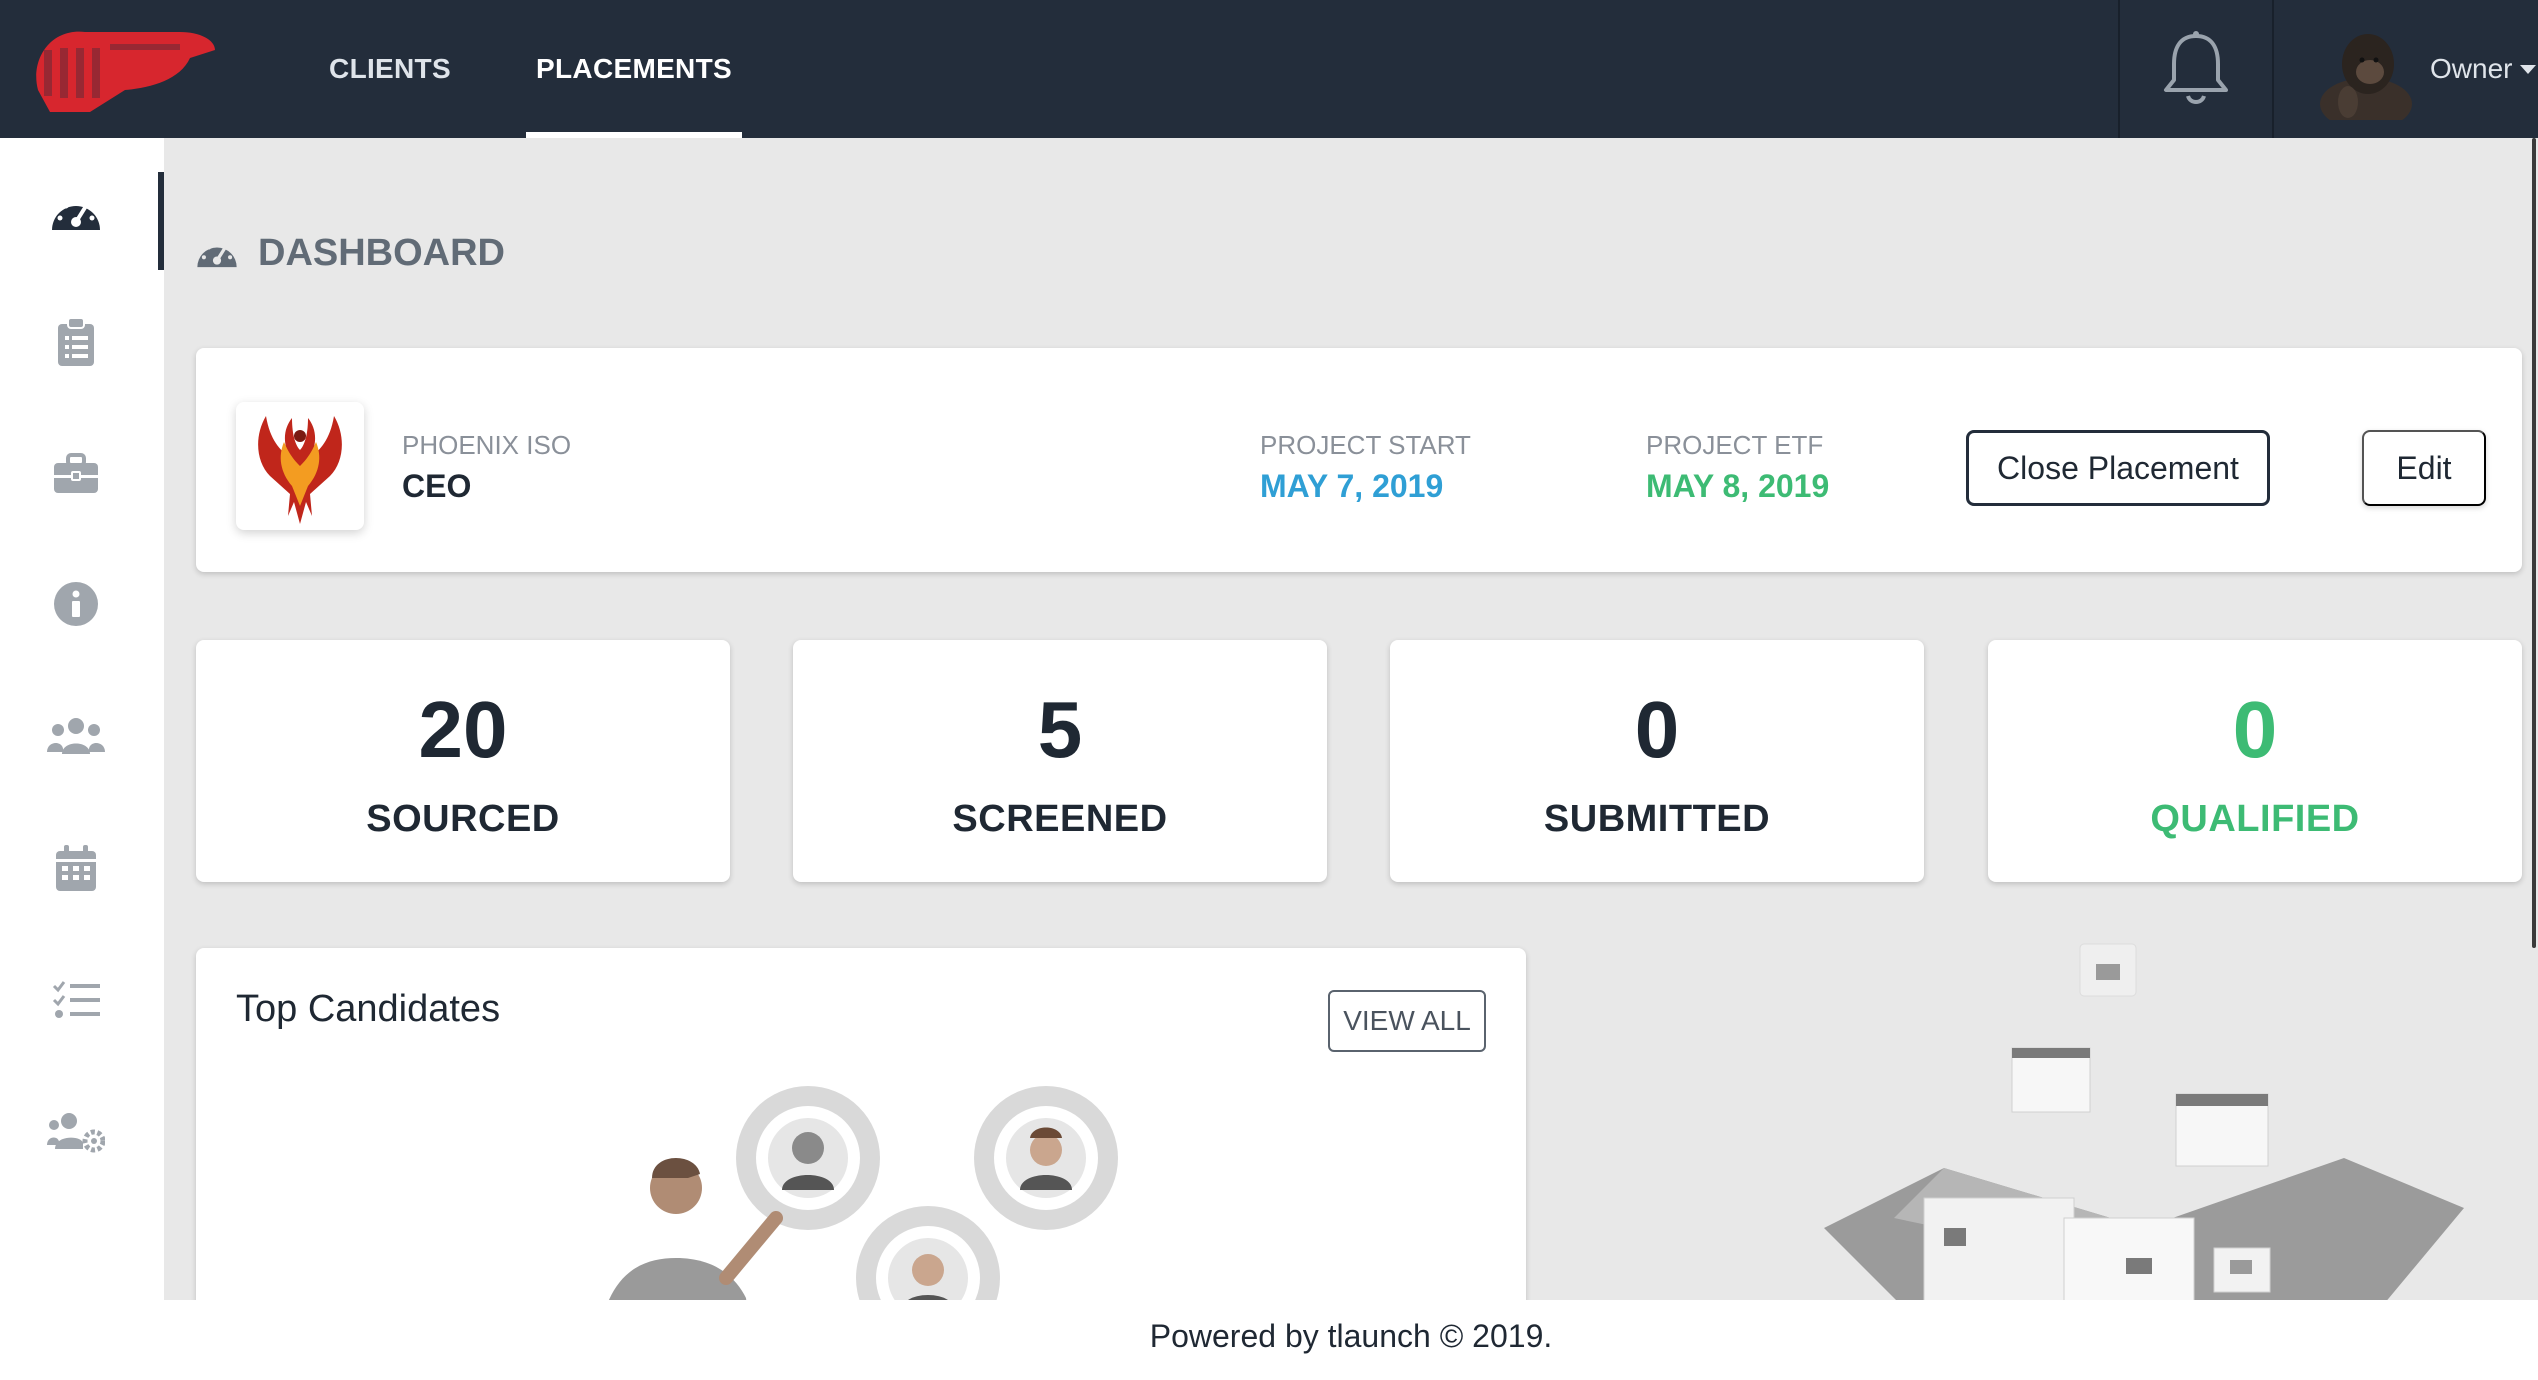 This screenshot has width=2538, height=1380. I want to click on avatar, so click(2366, 72).